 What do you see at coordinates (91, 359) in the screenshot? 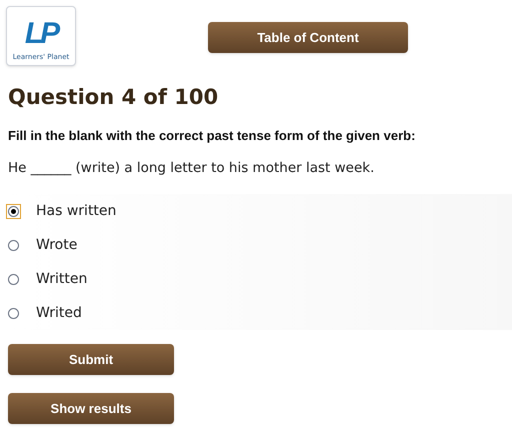
I see `submit-button: Submit` at bounding box center [91, 359].